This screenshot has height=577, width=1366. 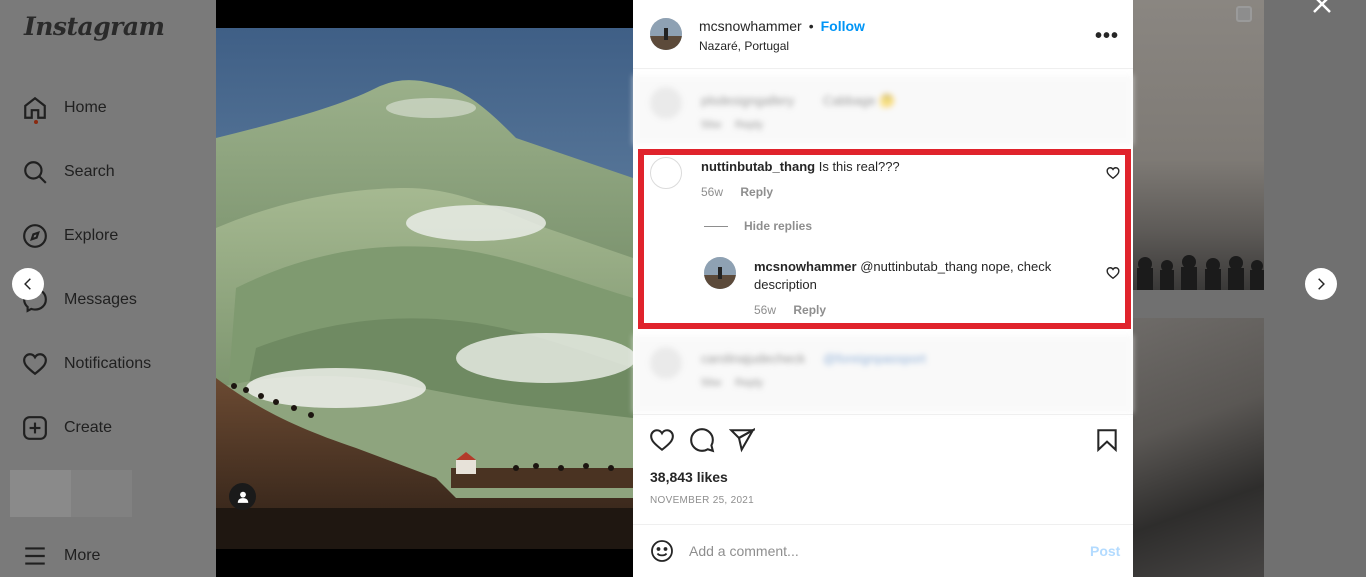 What do you see at coordinates (35, 364) in the screenshot?
I see `heart-icon` at bounding box center [35, 364].